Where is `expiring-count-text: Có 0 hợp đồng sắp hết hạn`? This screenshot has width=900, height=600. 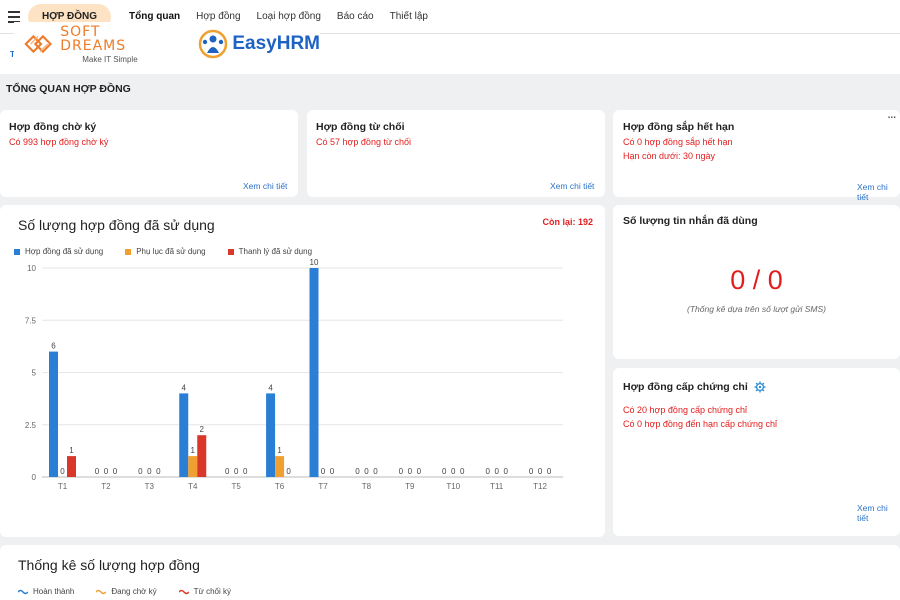
expiring-count-text: Có 0 hợp đồng sắp hết hạn is located at coordinates (678, 142).